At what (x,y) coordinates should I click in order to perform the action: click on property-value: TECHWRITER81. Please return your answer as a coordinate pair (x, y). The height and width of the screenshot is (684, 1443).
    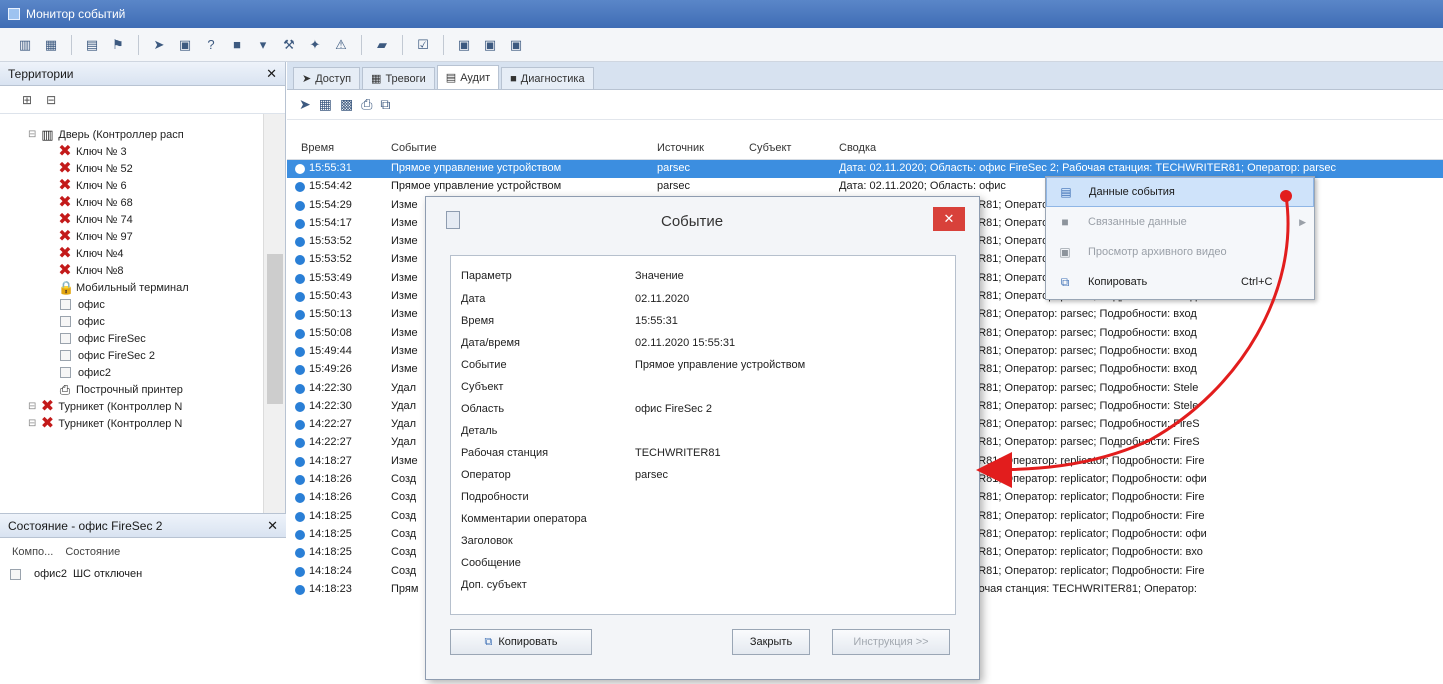
    Looking at the image, I should click on (678, 453).